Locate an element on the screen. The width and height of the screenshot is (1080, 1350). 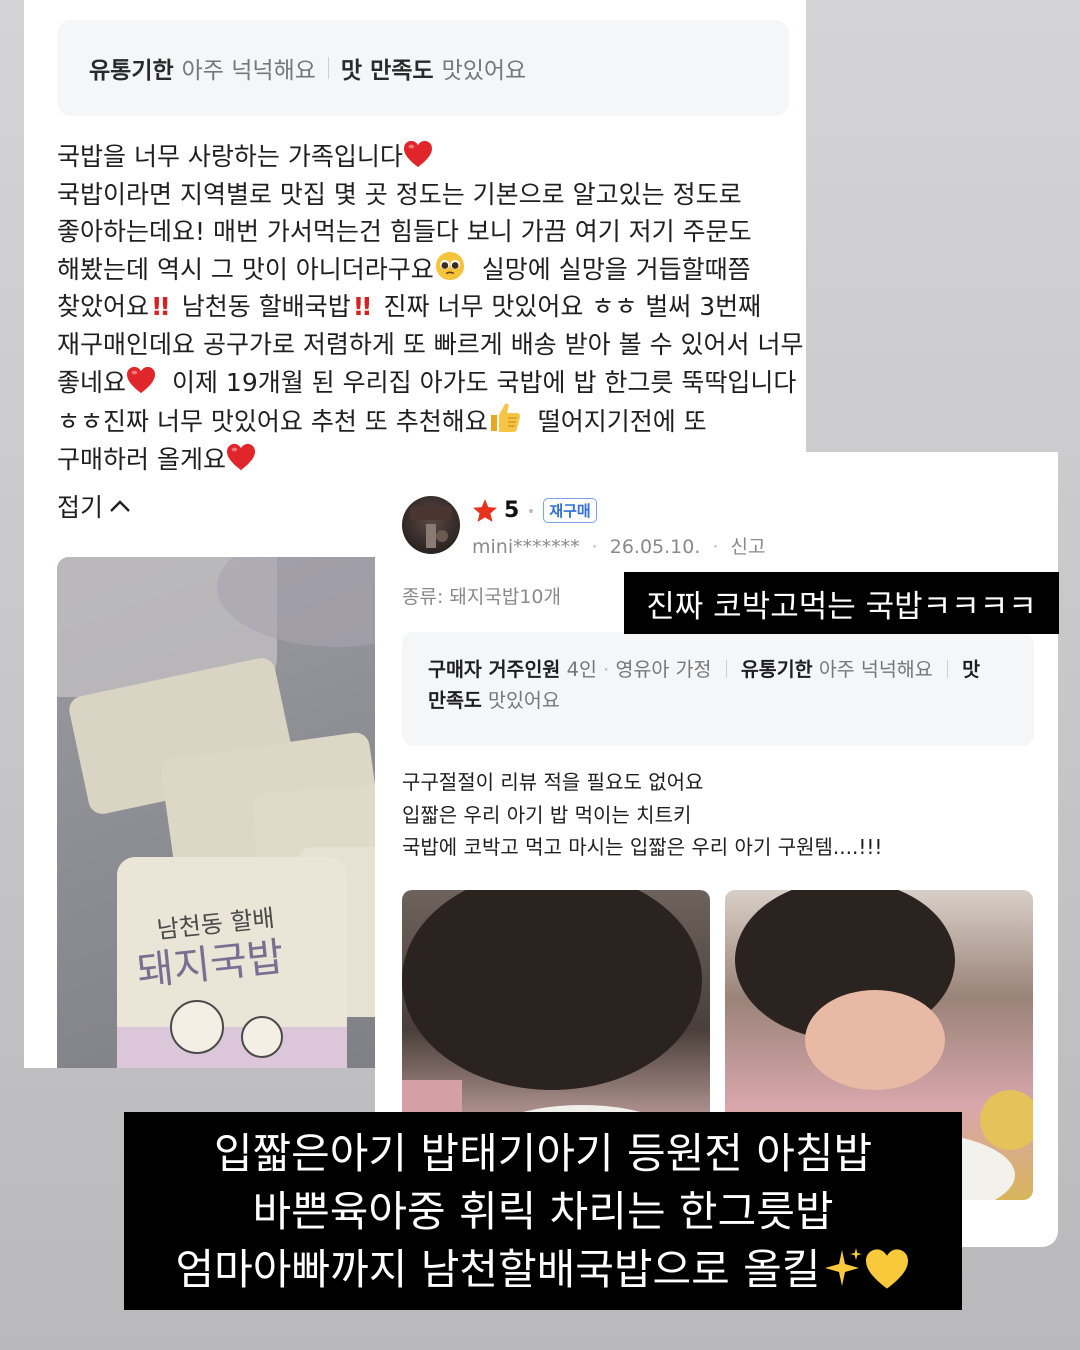
rebuy-badge: 재구매 is located at coordinates (570, 510).